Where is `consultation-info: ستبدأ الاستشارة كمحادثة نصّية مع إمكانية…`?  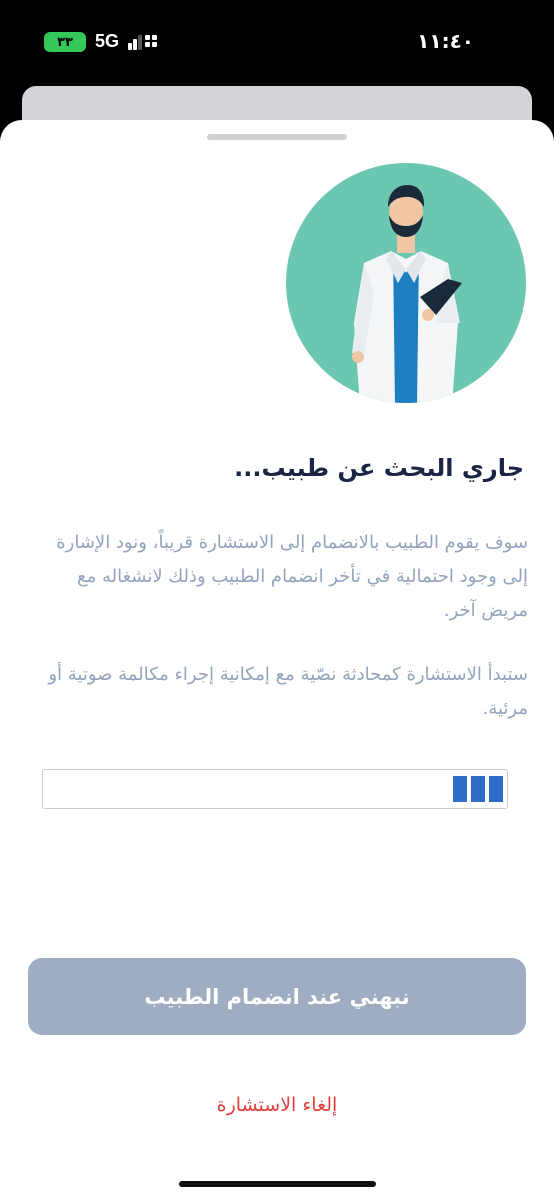
consultation-info: ستبدأ الاستشارة كمحادثة نصّية مع إمكانية… is located at coordinates (288, 691).